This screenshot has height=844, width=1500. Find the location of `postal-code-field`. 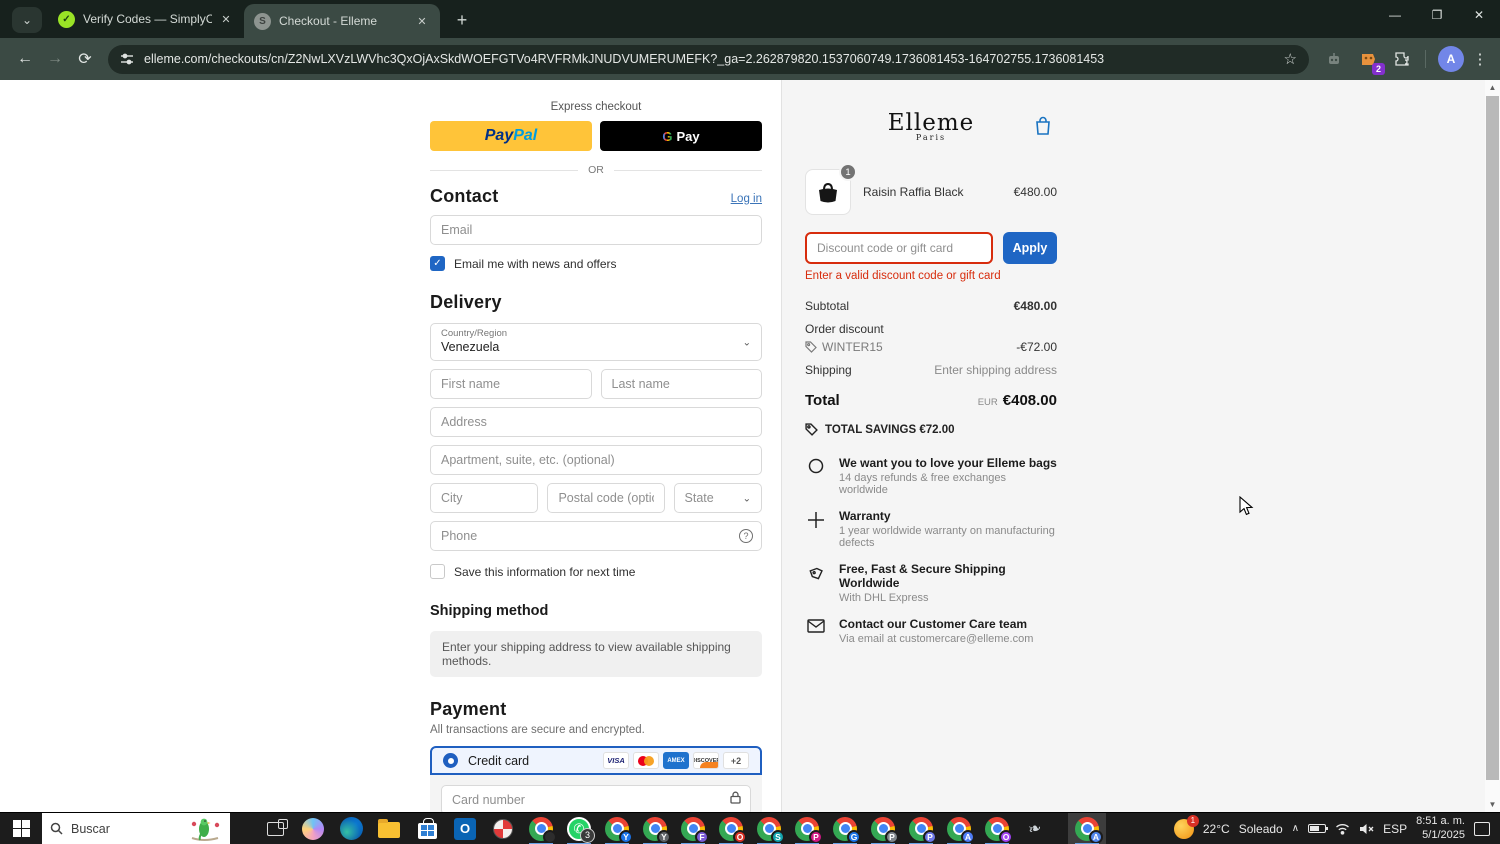

postal-code-field is located at coordinates (606, 498).